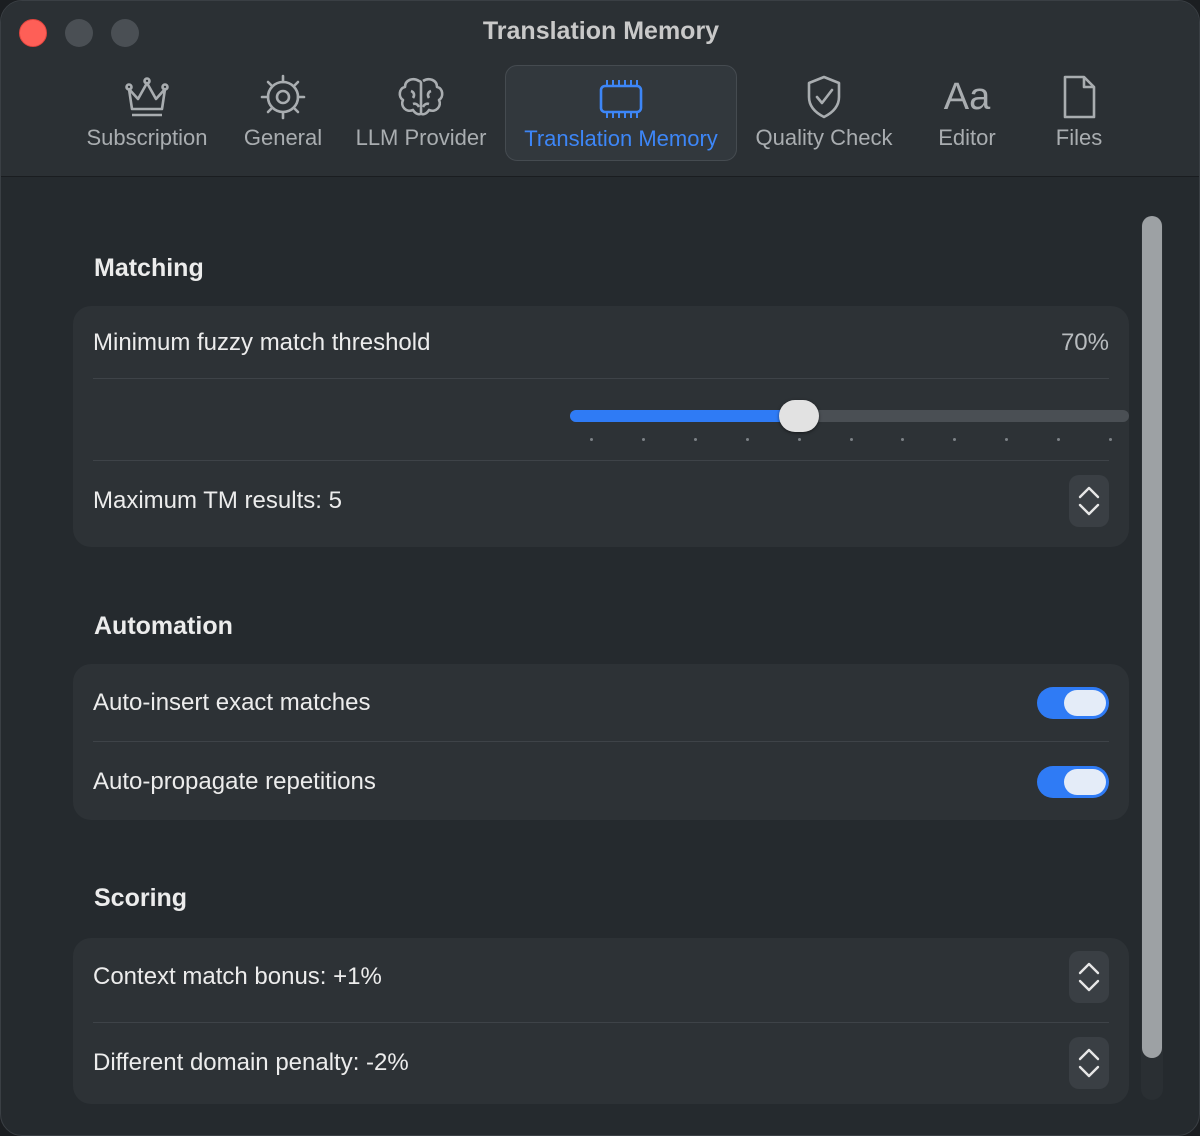 The image size is (1200, 1136). I want to click on threshold-label: Minimum fuzzy match threshold, so click(262, 342).